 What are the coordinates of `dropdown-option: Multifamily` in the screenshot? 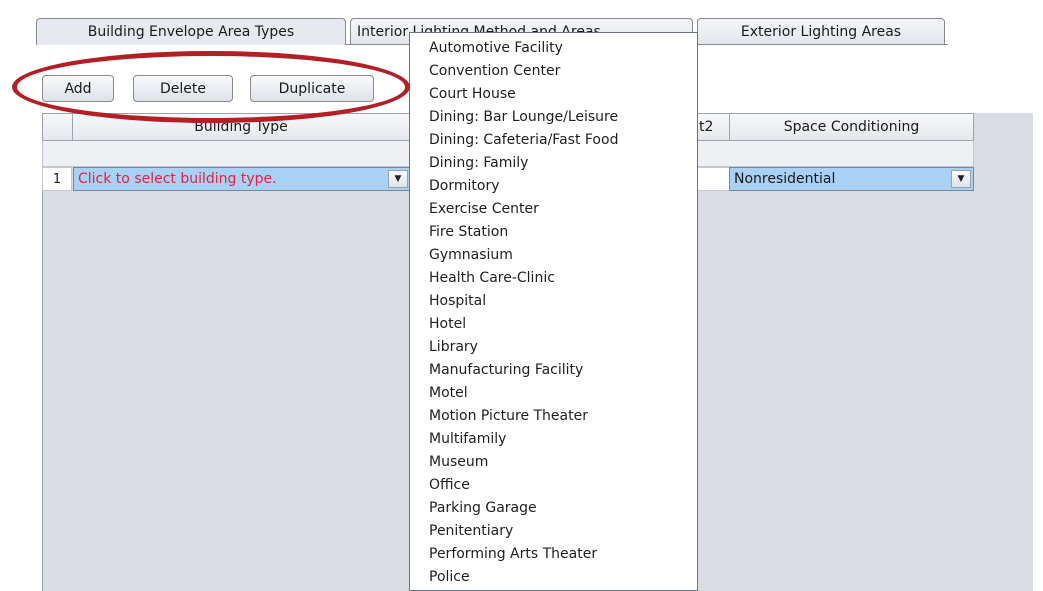 It's located at (553, 439).